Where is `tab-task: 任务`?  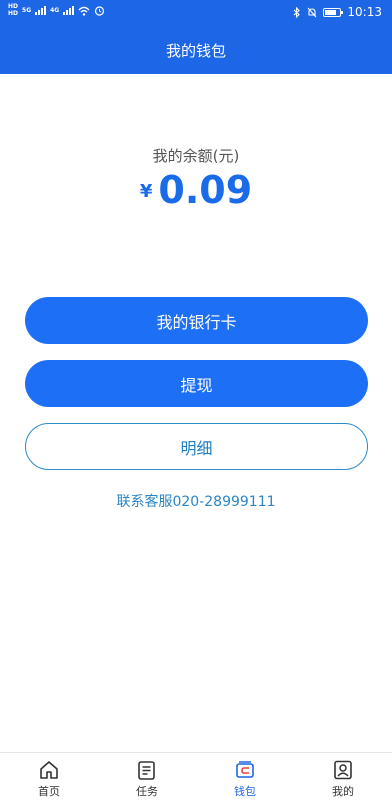 tab-task: 任务 is located at coordinates (147, 777).